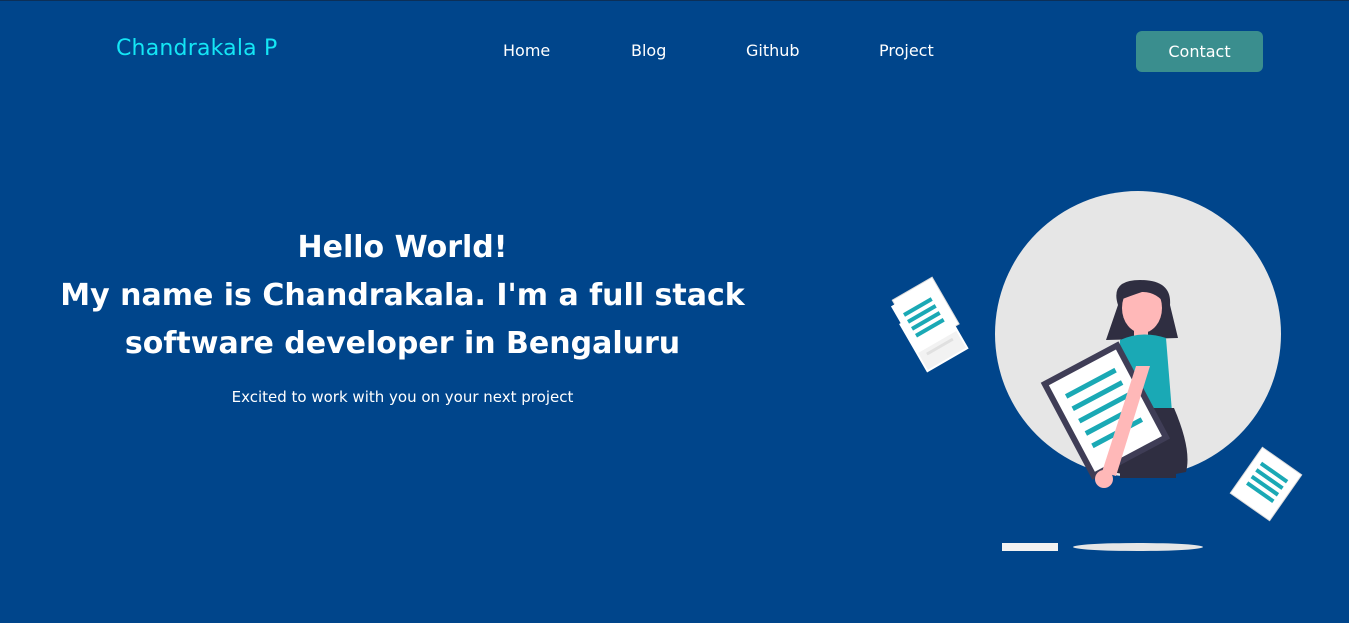 This screenshot has width=1349, height=623. What do you see at coordinates (402, 247) in the screenshot?
I see `hero-greeting: Hello World!` at bounding box center [402, 247].